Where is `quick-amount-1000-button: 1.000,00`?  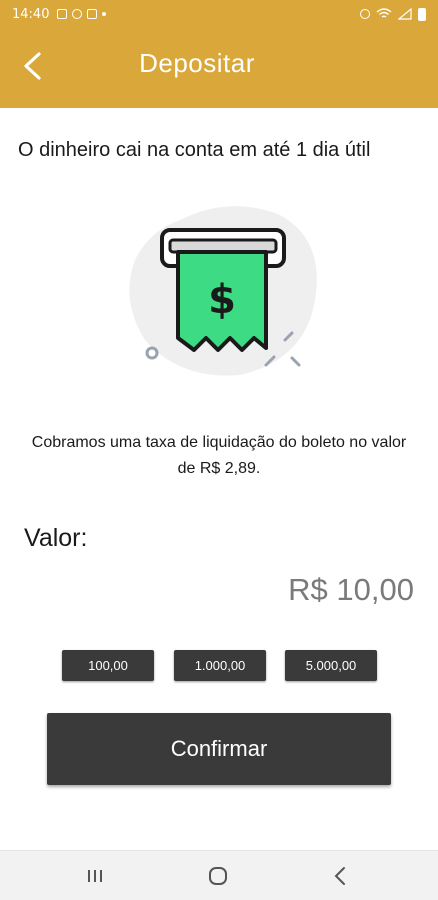
quick-amount-1000-button: 1.000,00 is located at coordinates (220, 665).